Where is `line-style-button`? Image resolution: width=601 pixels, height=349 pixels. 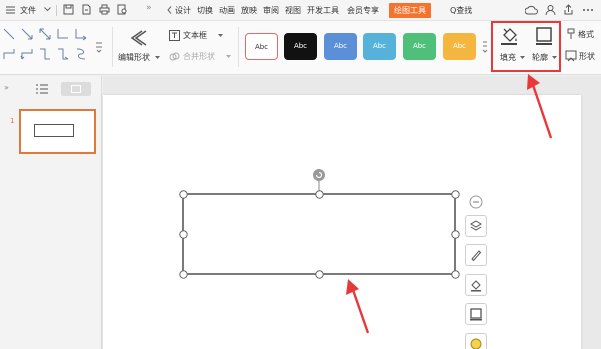 line-style-button is located at coordinates (476, 255).